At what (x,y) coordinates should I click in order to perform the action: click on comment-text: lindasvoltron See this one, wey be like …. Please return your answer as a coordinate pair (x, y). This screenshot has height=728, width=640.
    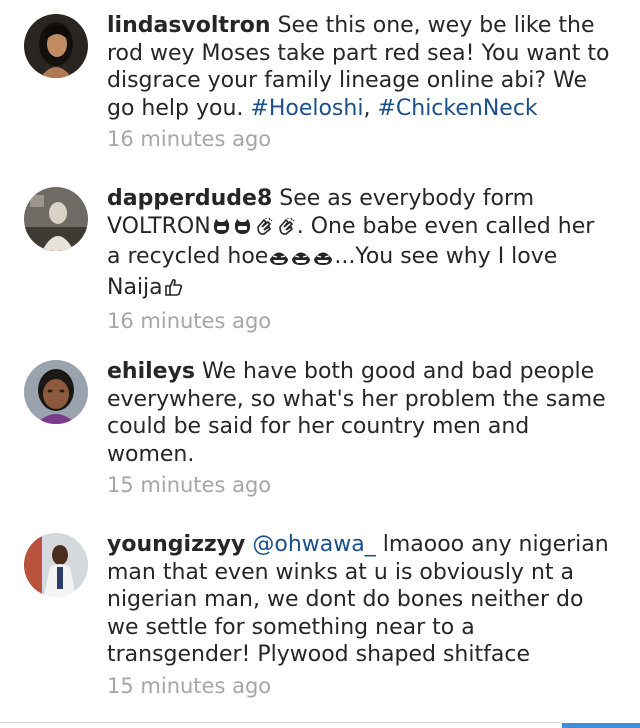
    Looking at the image, I should click on (359, 67).